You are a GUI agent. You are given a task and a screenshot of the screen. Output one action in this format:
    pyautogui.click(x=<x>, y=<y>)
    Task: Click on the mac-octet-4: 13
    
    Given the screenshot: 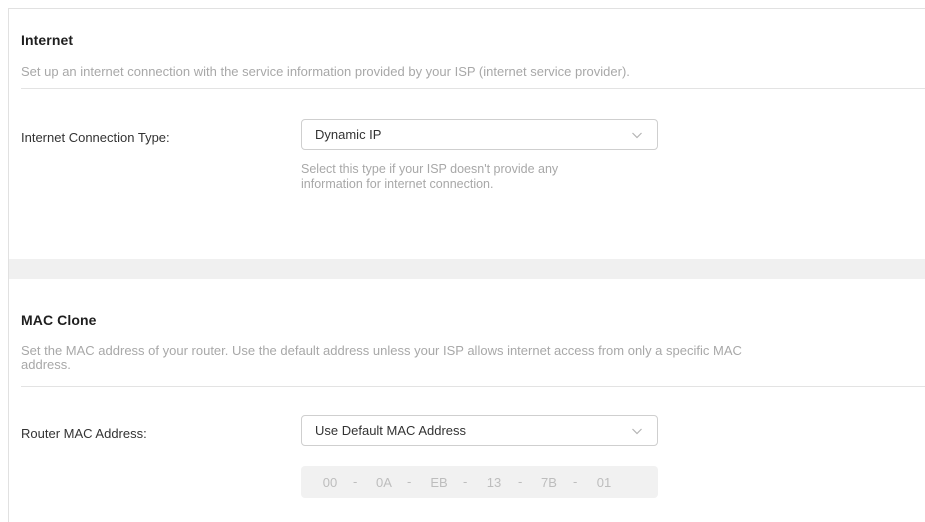 What is the action you would take?
    pyautogui.click(x=494, y=482)
    